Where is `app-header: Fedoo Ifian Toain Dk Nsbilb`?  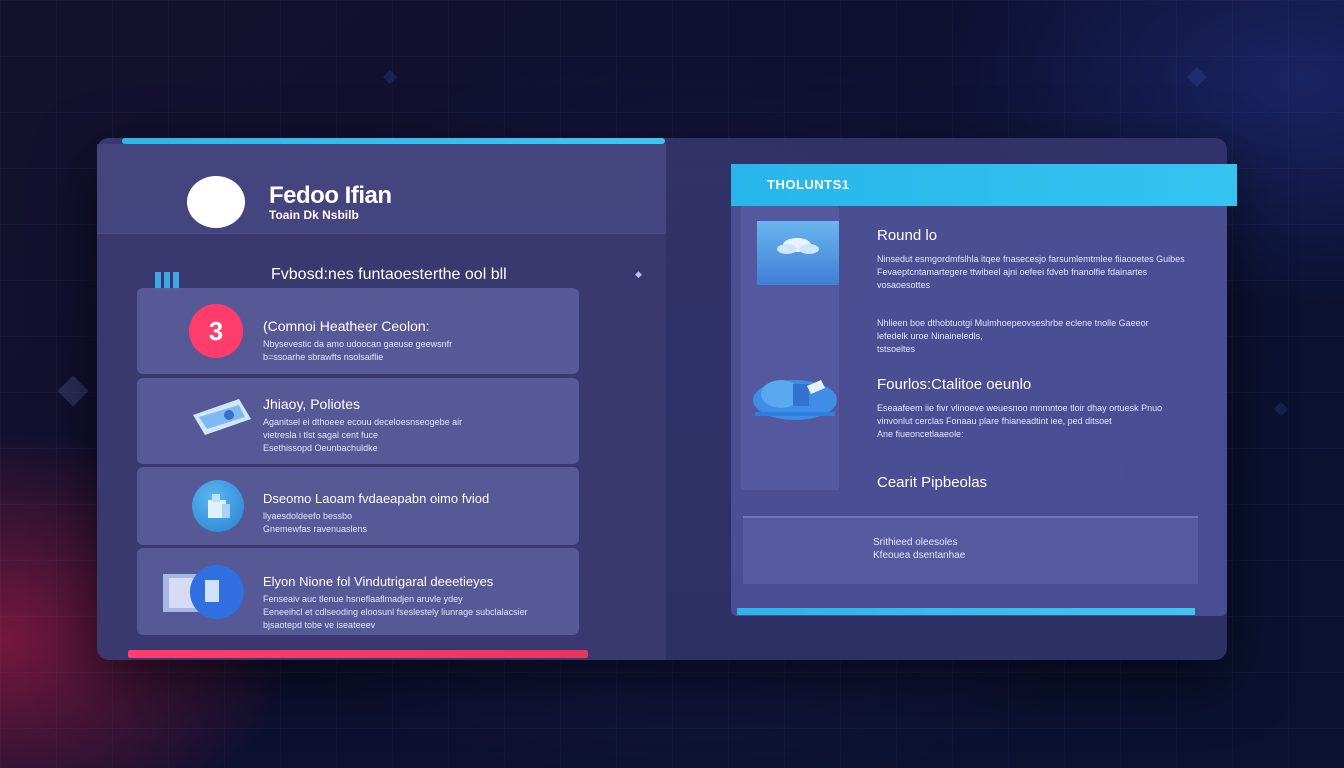
app-header: Fedoo Ifian Toain Dk Nsbilb is located at coordinates (381, 189).